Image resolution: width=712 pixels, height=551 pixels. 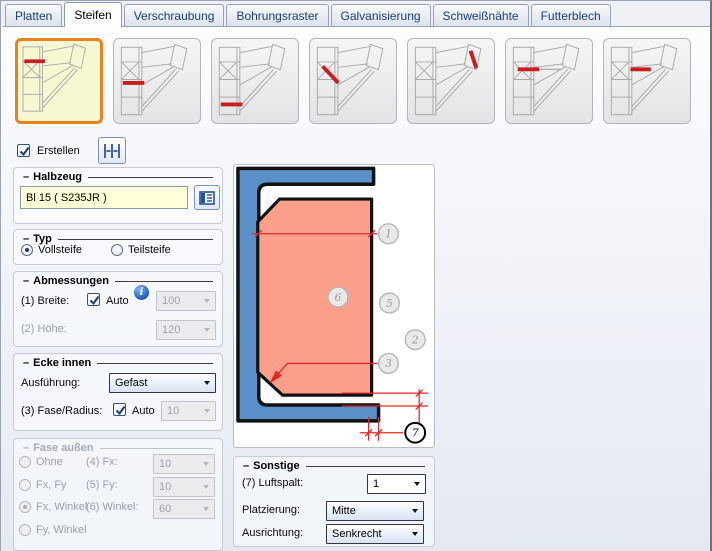 I want to click on catalog-icon, so click(x=207, y=197).